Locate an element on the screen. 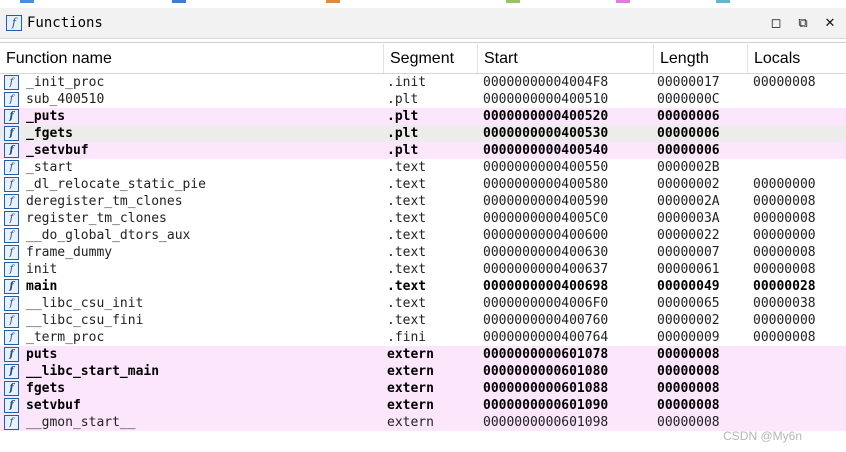 Image resolution: width=846 pixels, height=452 pixels. start-address-cell: 0000000000400760 is located at coordinates (568, 320).